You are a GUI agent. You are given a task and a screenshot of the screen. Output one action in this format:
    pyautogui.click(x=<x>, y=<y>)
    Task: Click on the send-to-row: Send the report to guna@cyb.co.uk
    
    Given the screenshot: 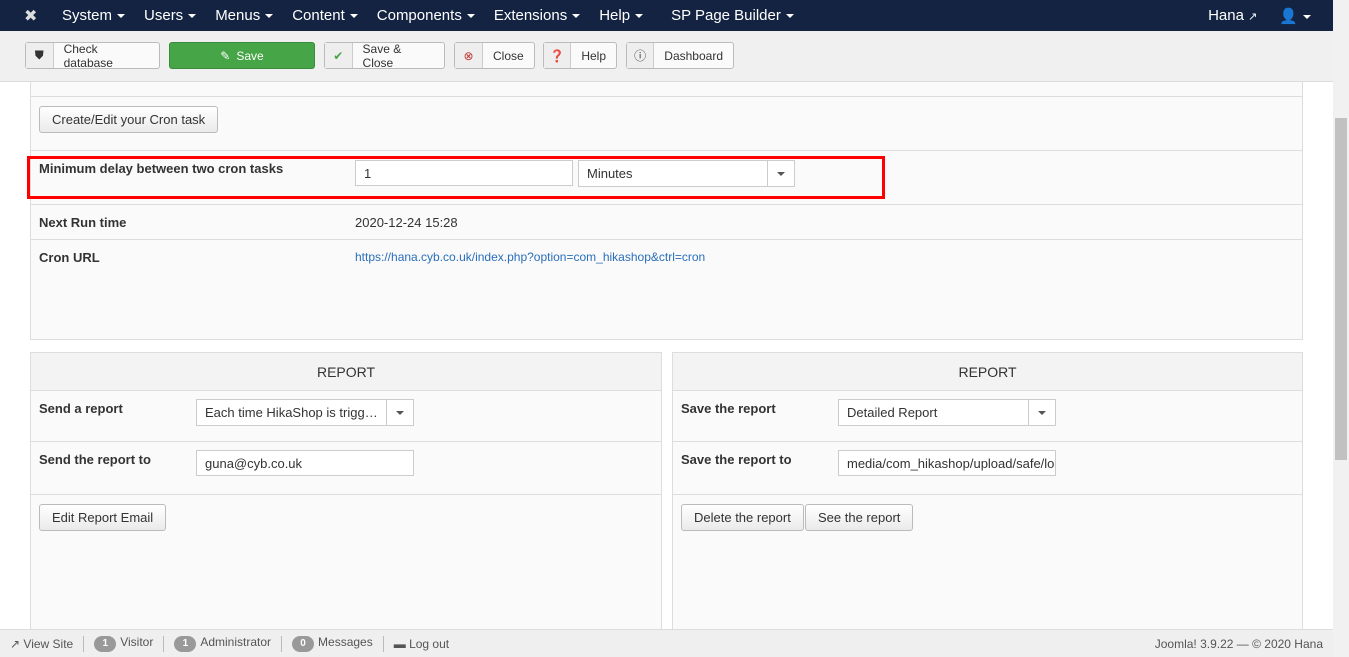 What is the action you would take?
    pyautogui.click(x=346, y=468)
    